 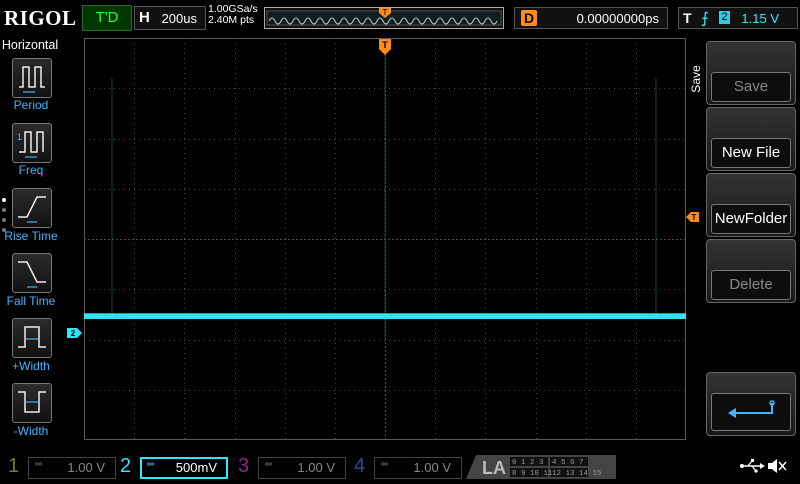 I want to click on svg-text: T, so click(x=385, y=12).